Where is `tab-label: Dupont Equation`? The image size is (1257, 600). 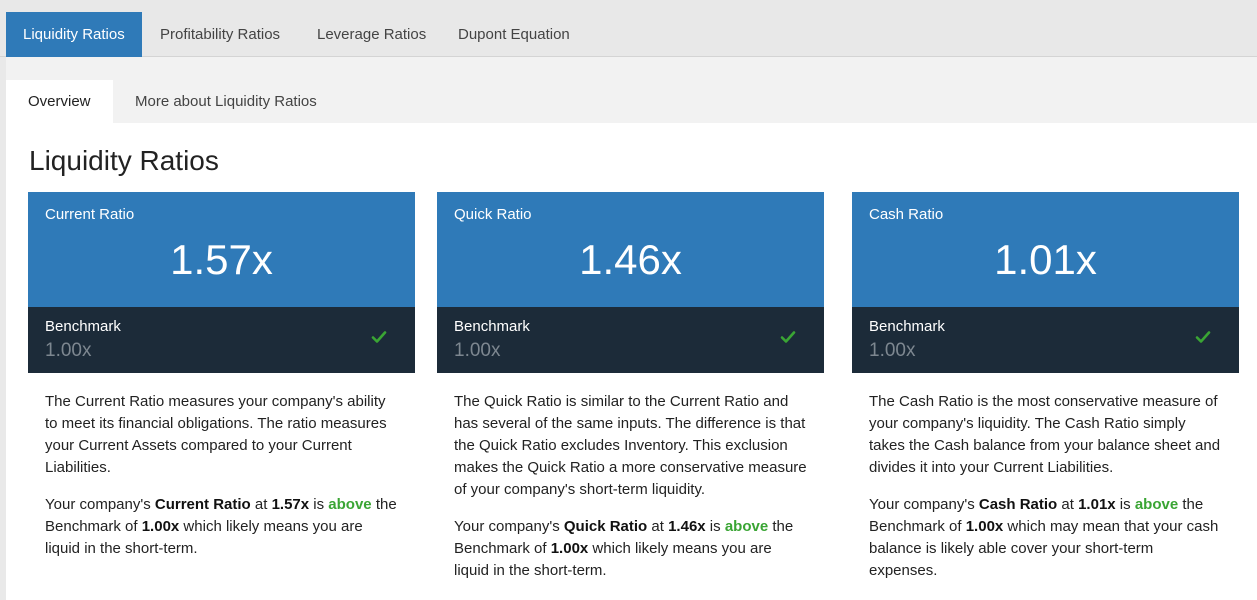
tab-label: Dupont Equation is located at coordinates (514, 34).